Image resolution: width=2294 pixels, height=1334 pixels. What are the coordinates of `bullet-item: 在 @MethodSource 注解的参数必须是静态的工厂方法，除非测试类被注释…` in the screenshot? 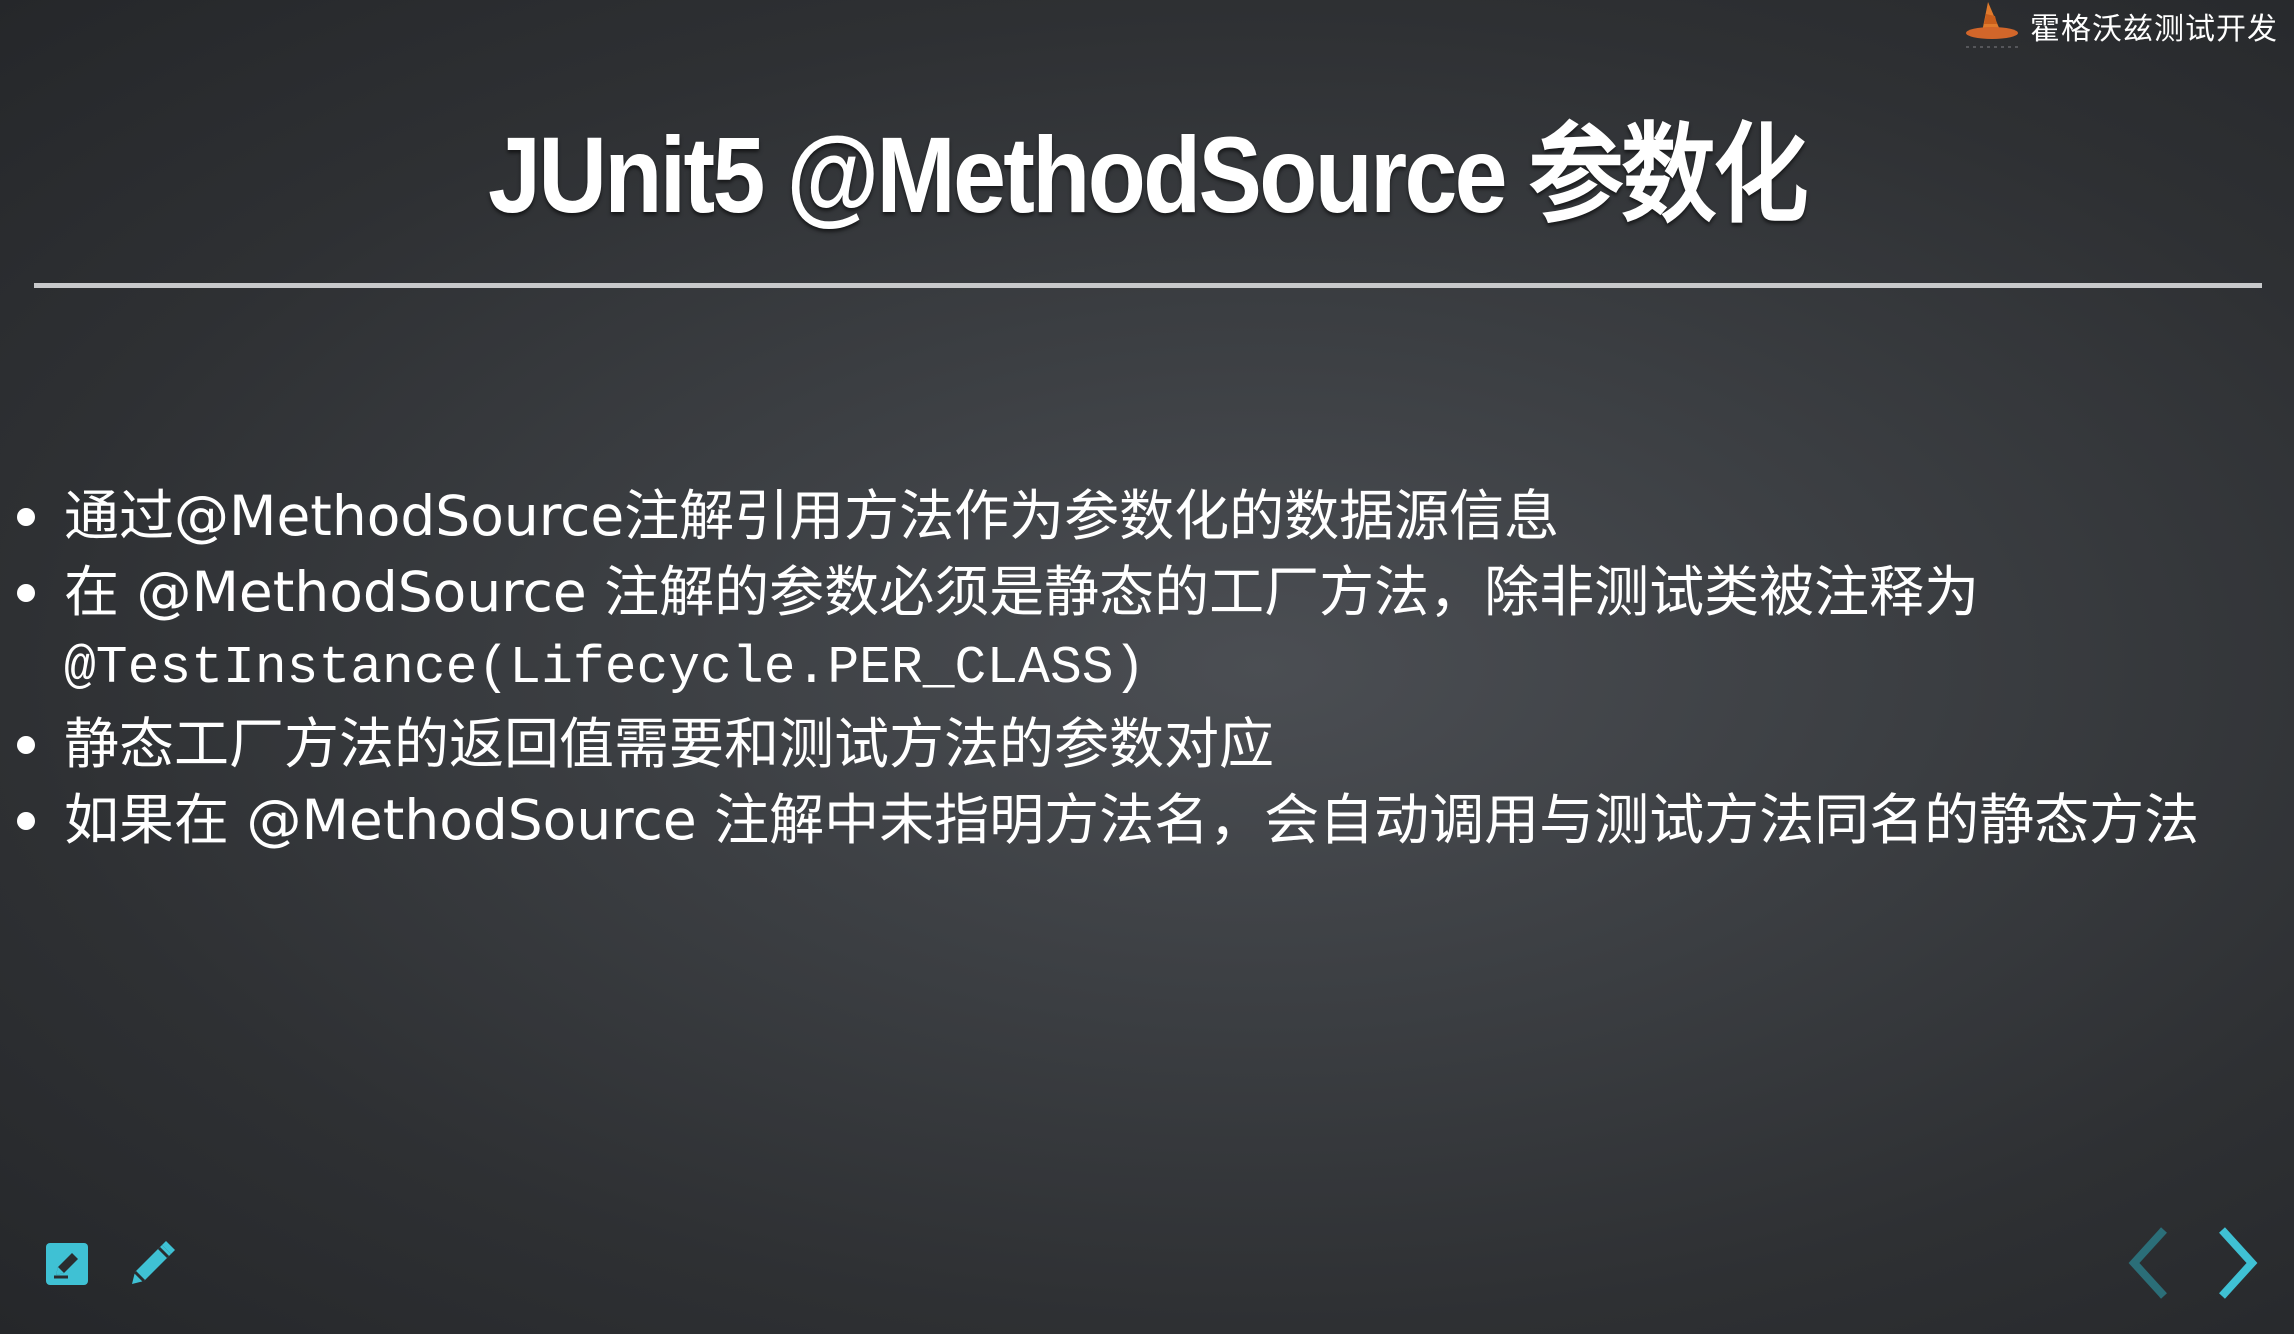 It's located at (1147, 630).